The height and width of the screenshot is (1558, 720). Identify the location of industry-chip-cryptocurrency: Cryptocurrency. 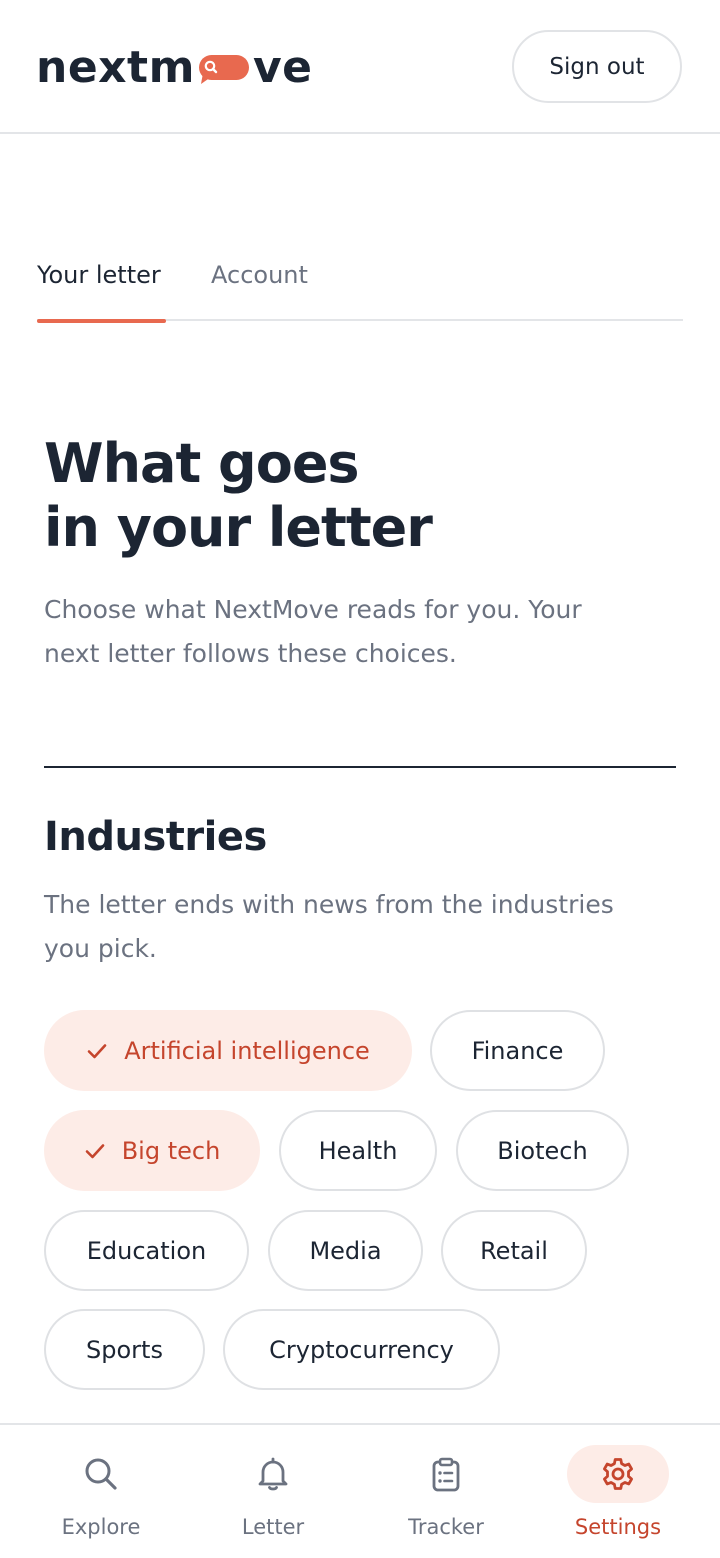
(361, 1349).